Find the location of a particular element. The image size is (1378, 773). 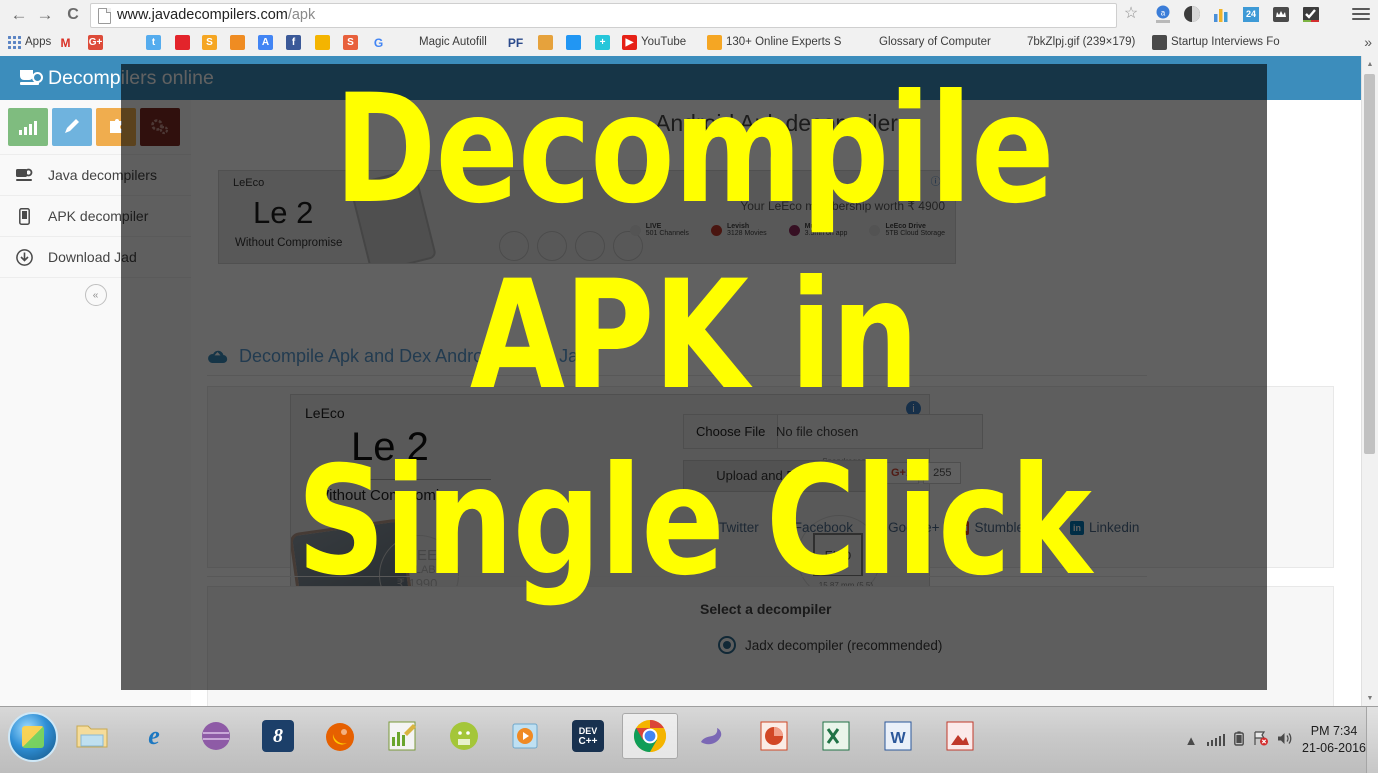

media-player-icon is located at coordinates (525, 736).